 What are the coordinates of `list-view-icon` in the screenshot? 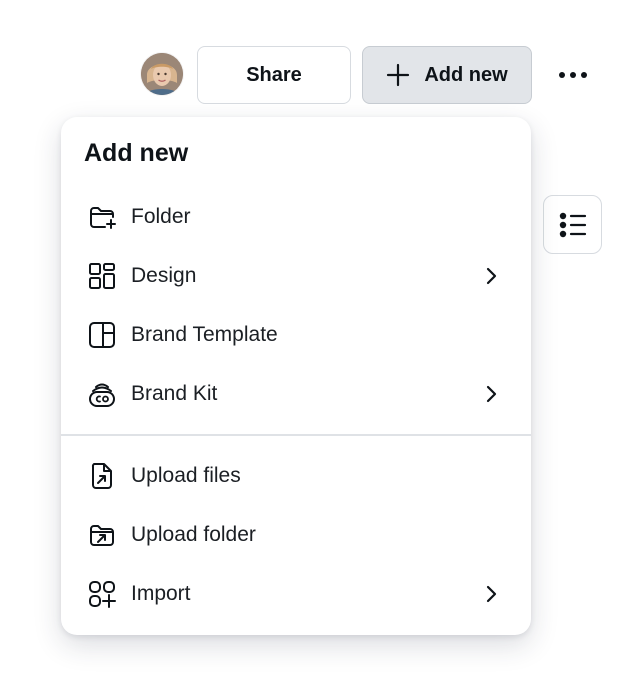 It's located at (572, 224).